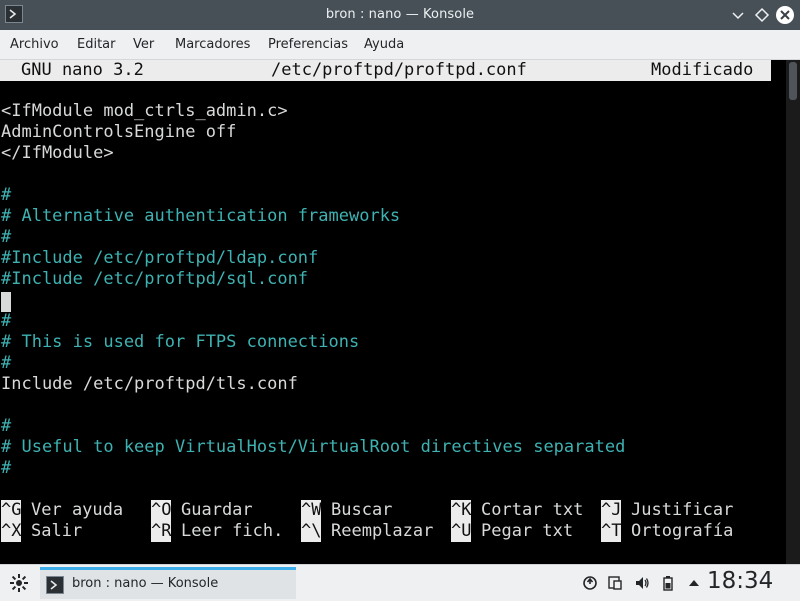  What do you see at coordinates (611, 510) in the screenshot?
I see `shortcut-key: ^J` at bounding box center [611, 510].